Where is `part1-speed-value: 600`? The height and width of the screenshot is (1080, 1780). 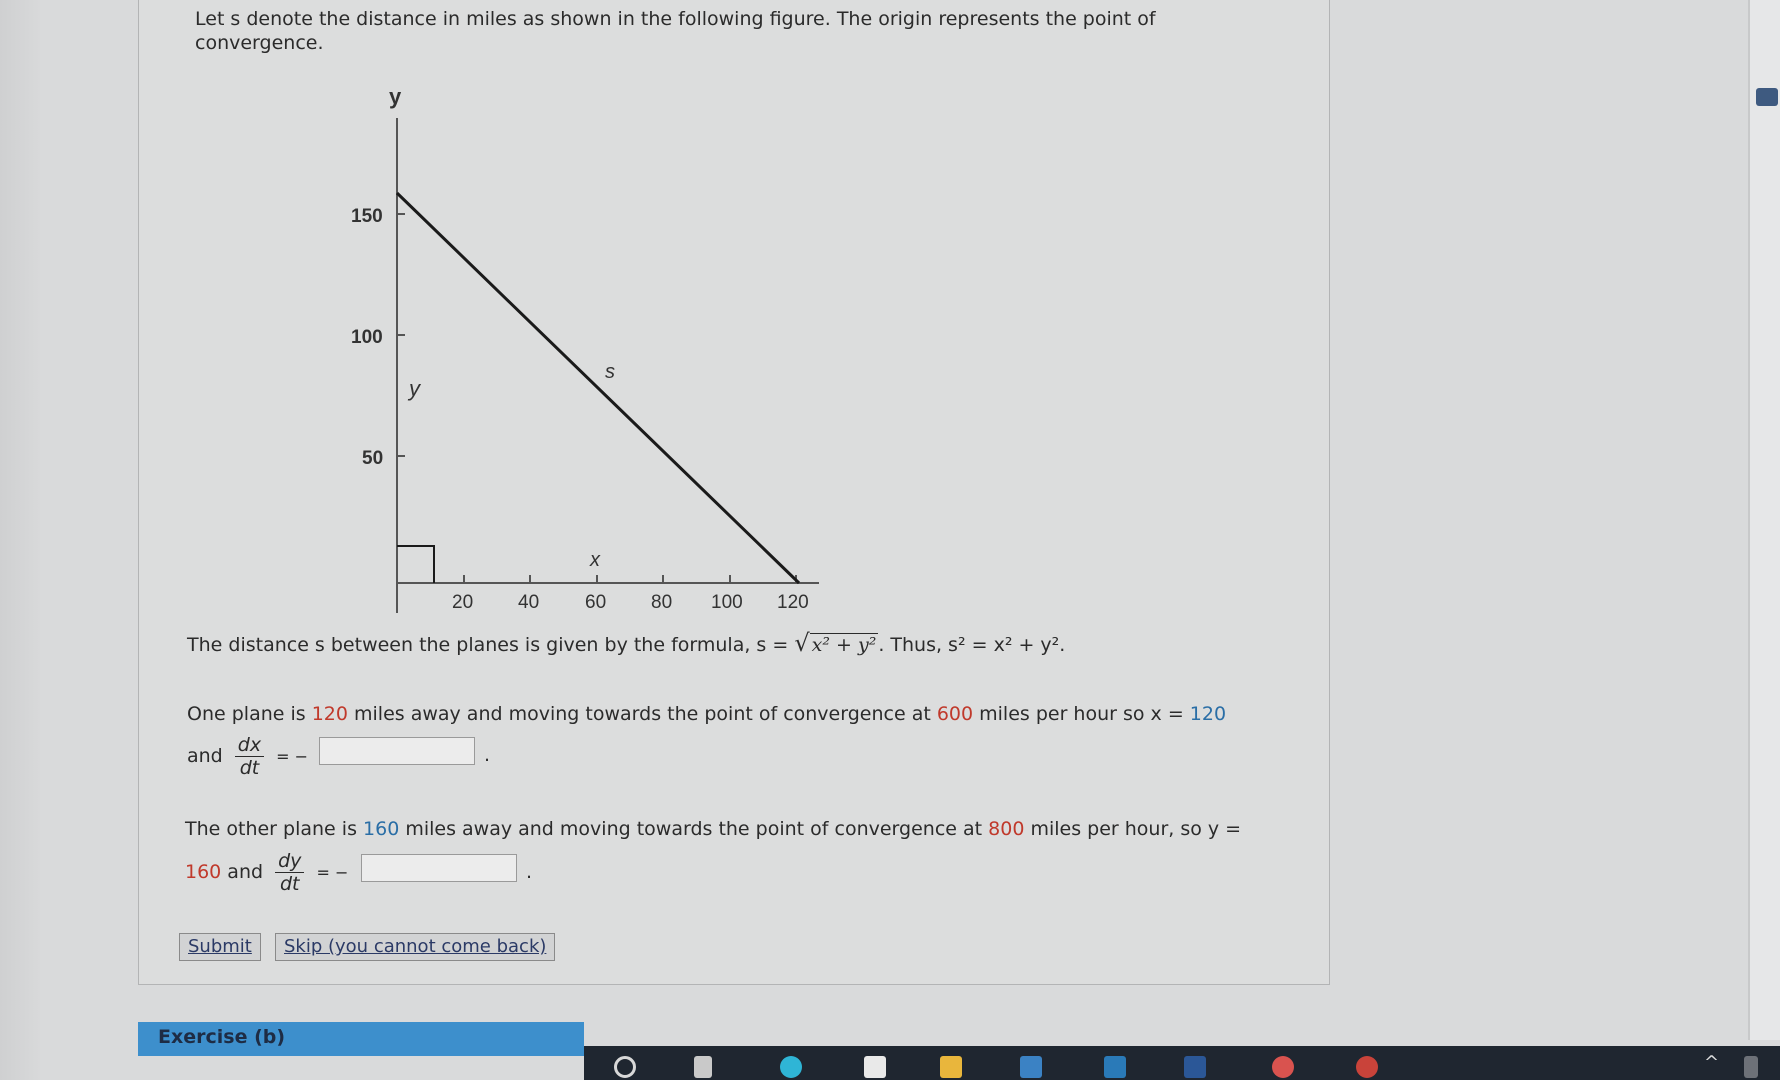
part1-speed-value: 600 is located at coordinates (955, 714).